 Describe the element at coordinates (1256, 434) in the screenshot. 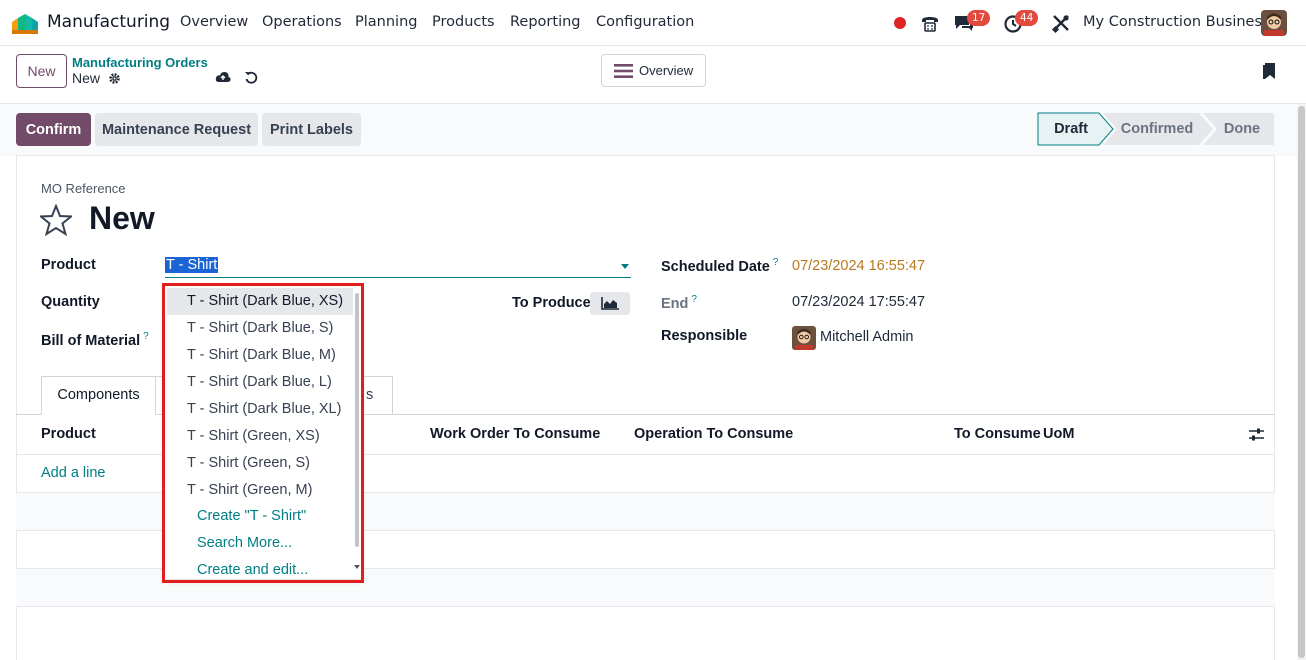

I see `optional-columns-icon` at that location.